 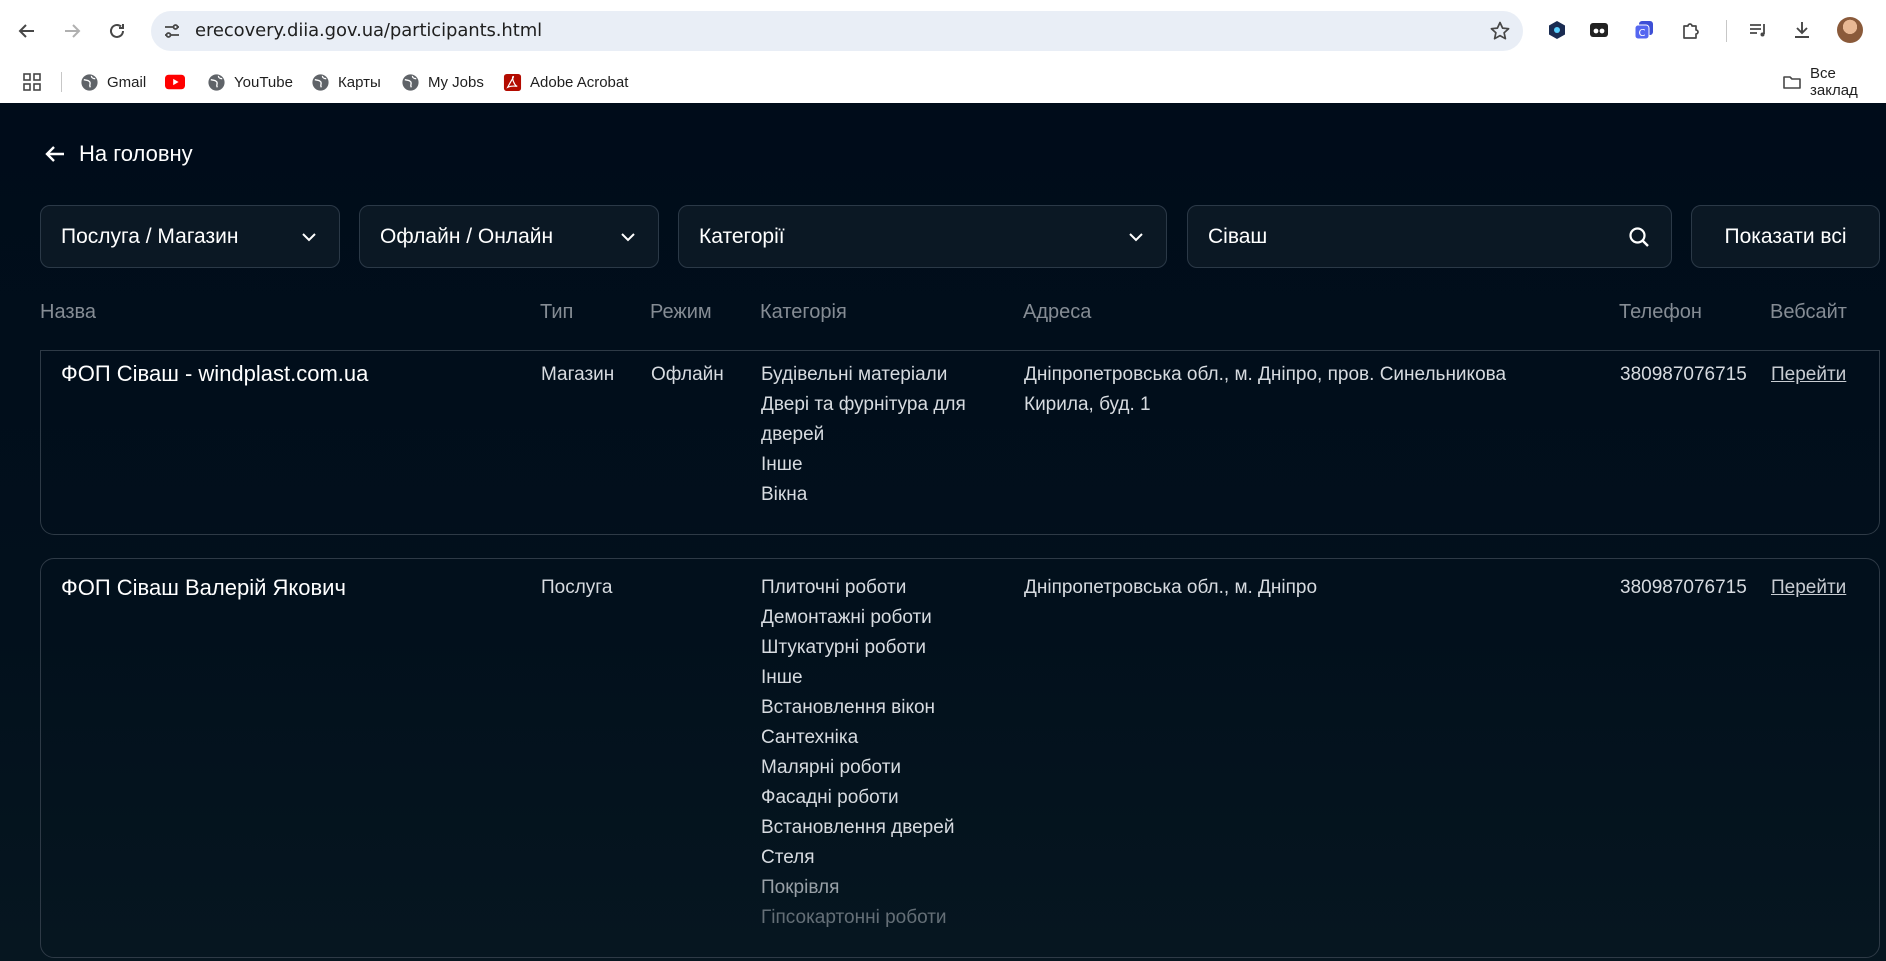 I want to click on extension-copy-icon: C, so click(x=1644, y=30).